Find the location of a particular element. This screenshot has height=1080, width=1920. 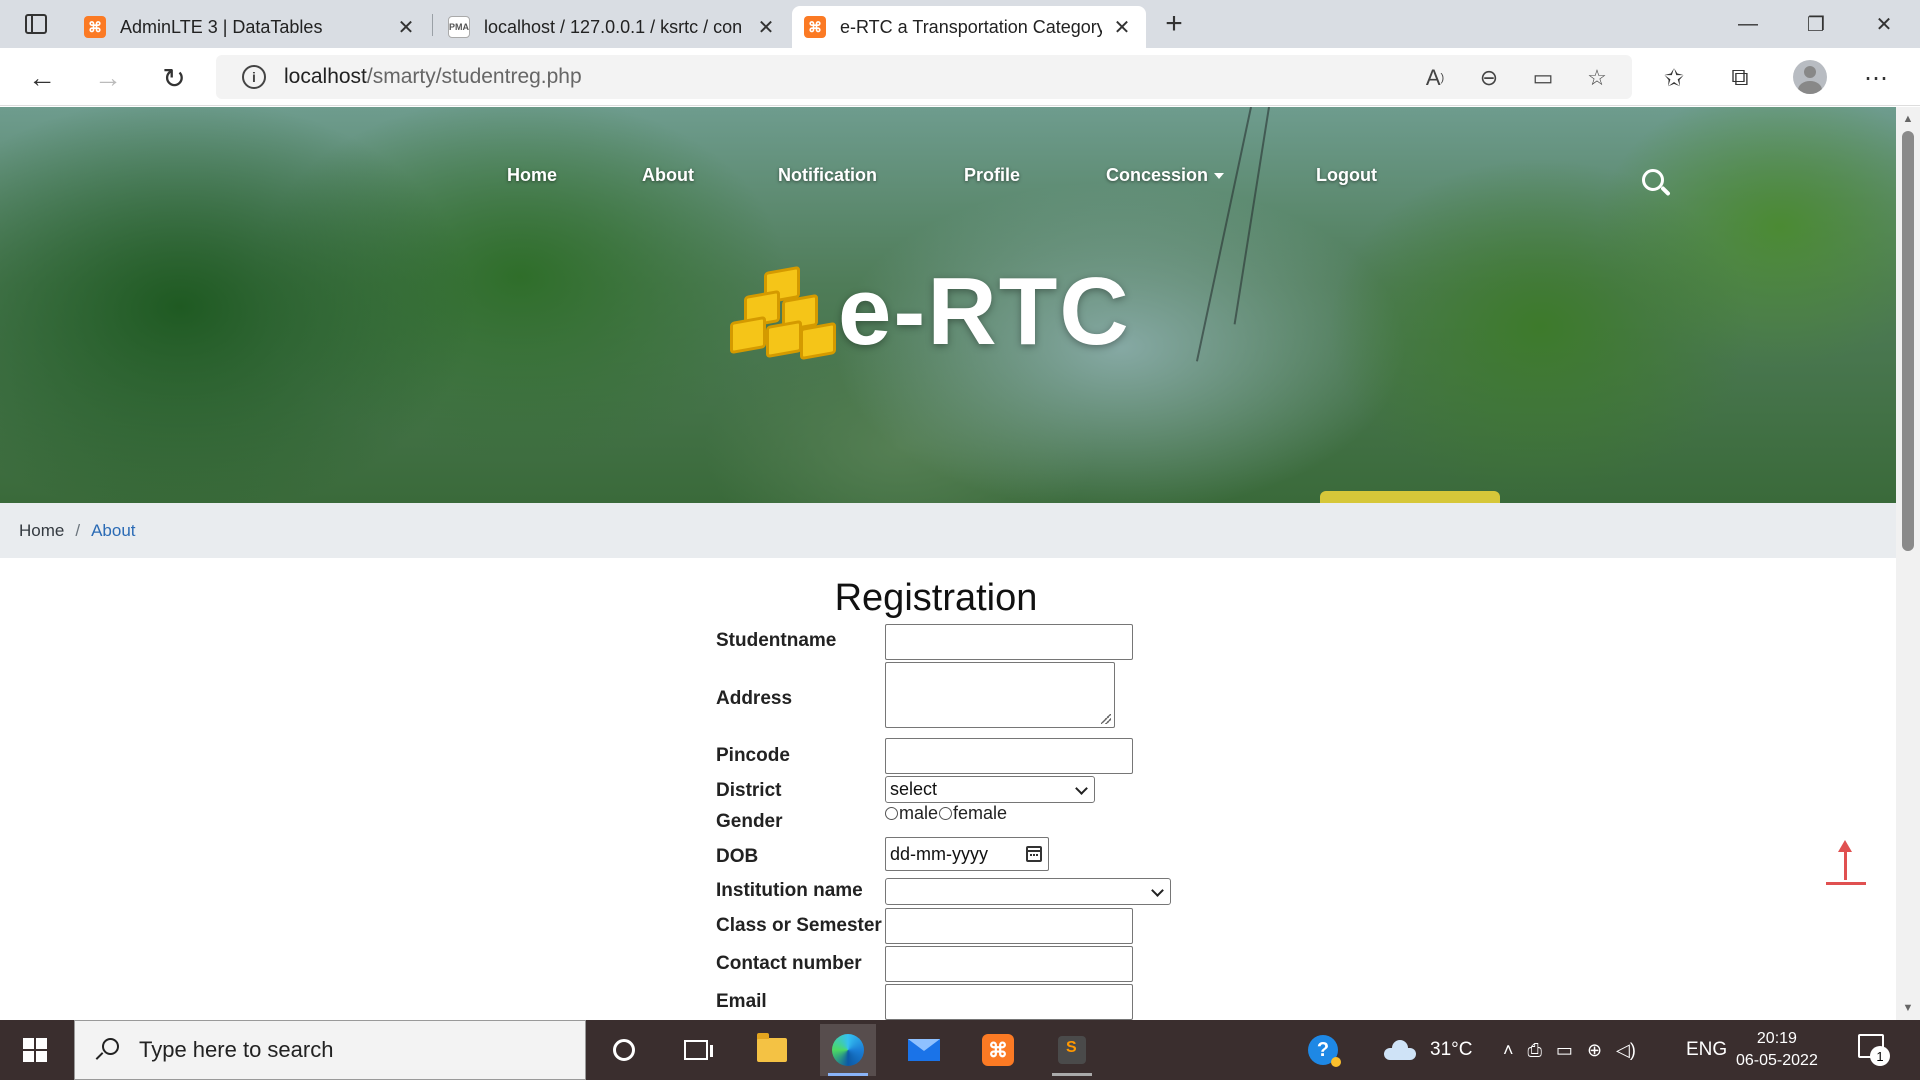

mail-icon is located at coordinates (924, 1050).